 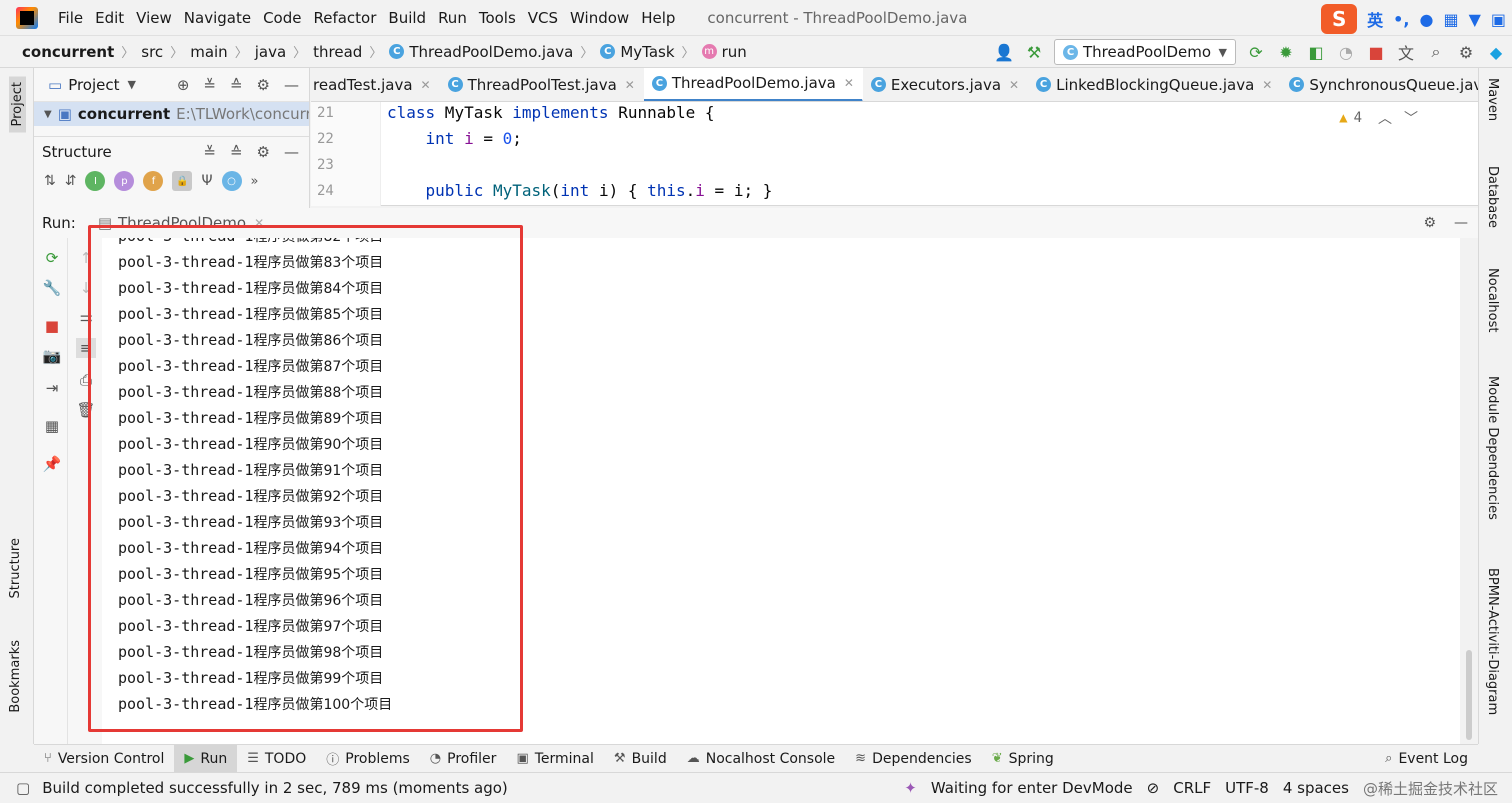 I want to click on inspection-widget: ▲ 4 ︿ ﹀, so click(x=1378, y=118).